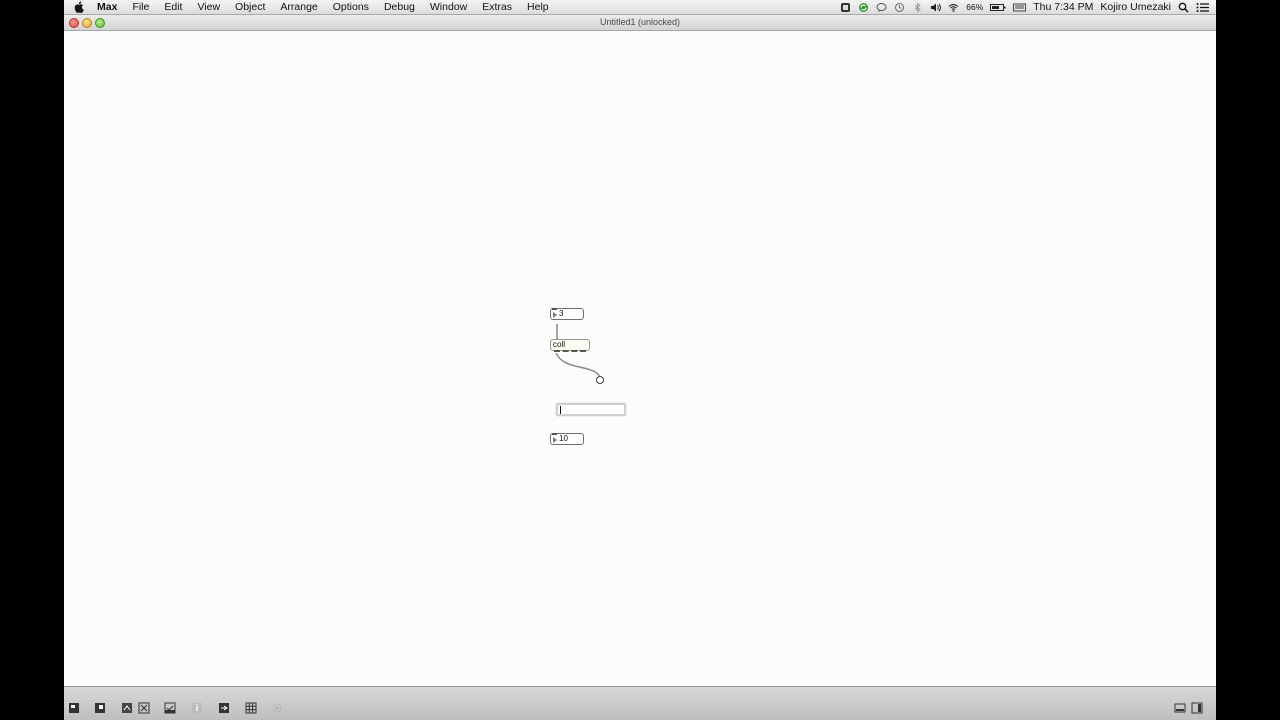 The height and width of the screenshot is (720, 1280). I want to click on number-box-value: 3, so click(561, 313).